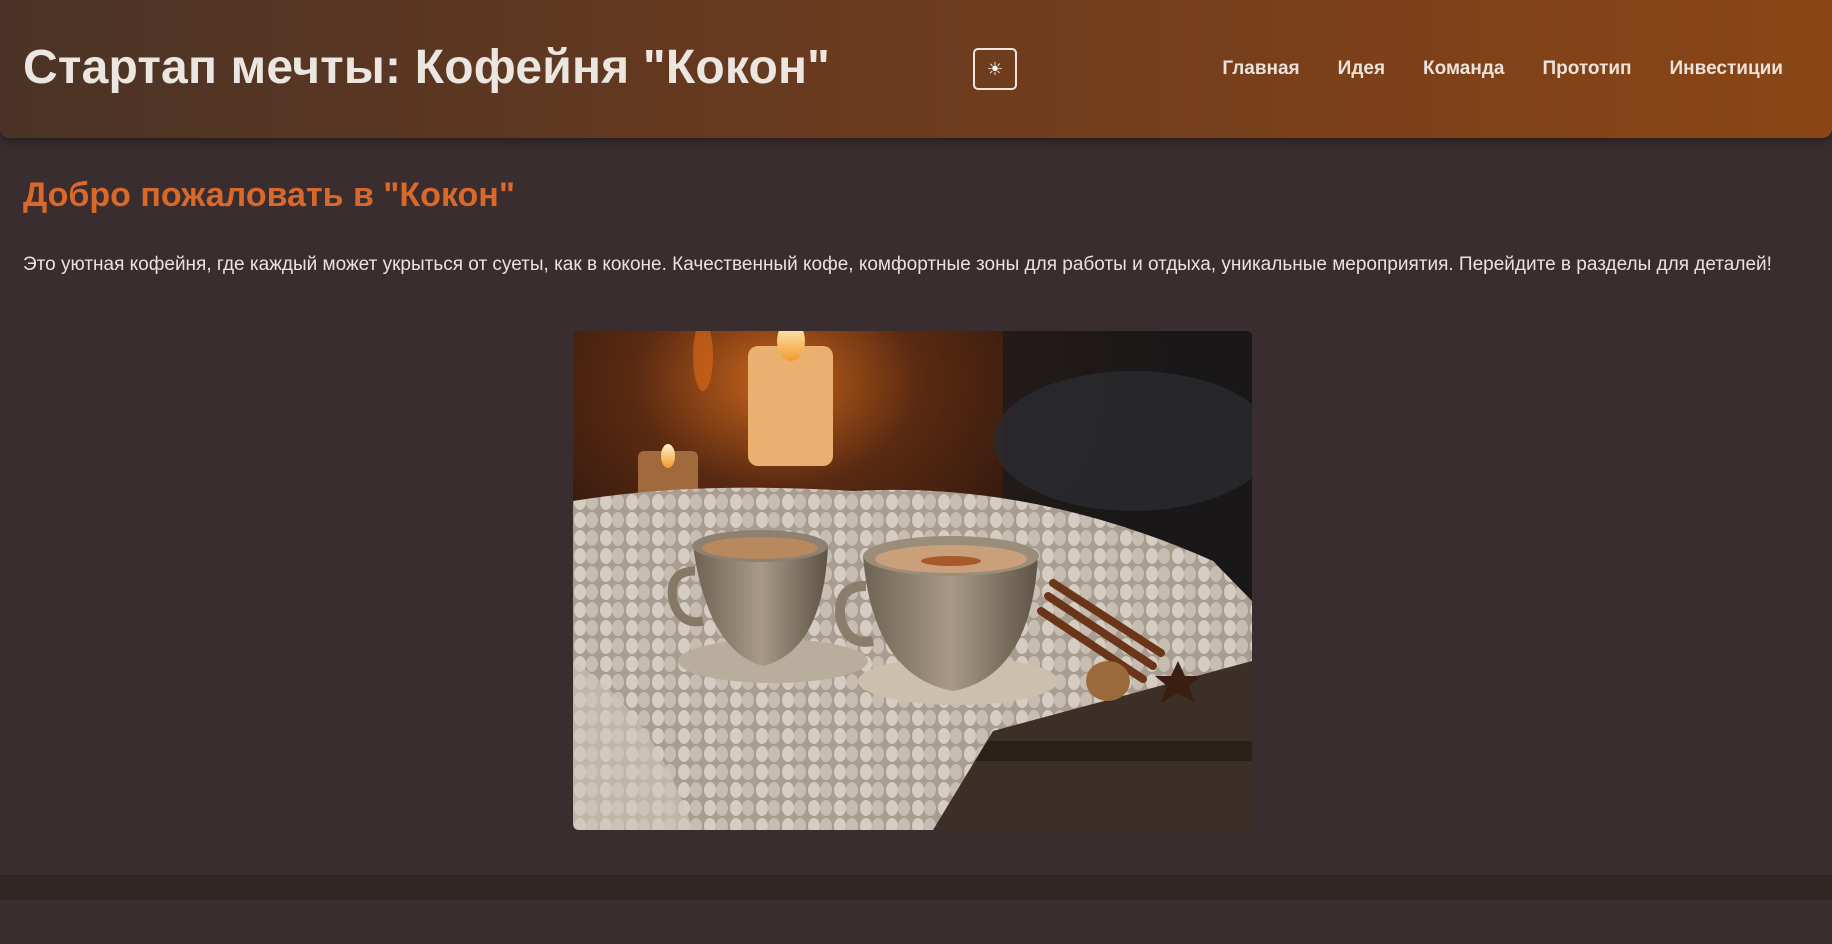 The height and width of the screenshot is (944, 1832). Describe the element at coordinates (1726, 69) in the screenshot. I see `nav-link-investments: Инвестиции` at that location.